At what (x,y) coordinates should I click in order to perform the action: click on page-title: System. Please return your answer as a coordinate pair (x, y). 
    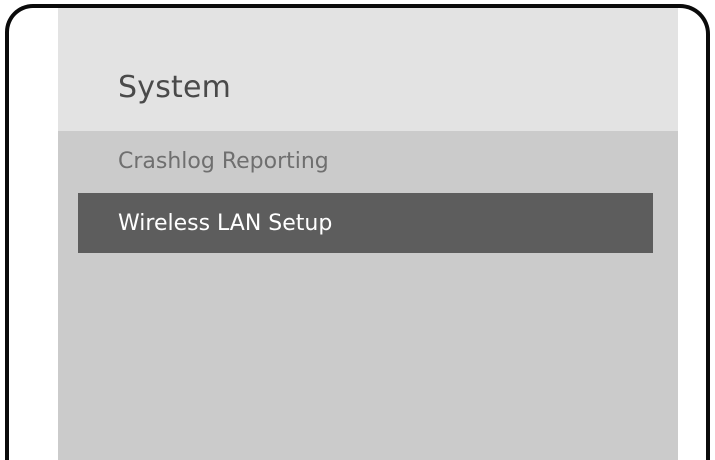
    Looking at the image, I should click on (175, 87).